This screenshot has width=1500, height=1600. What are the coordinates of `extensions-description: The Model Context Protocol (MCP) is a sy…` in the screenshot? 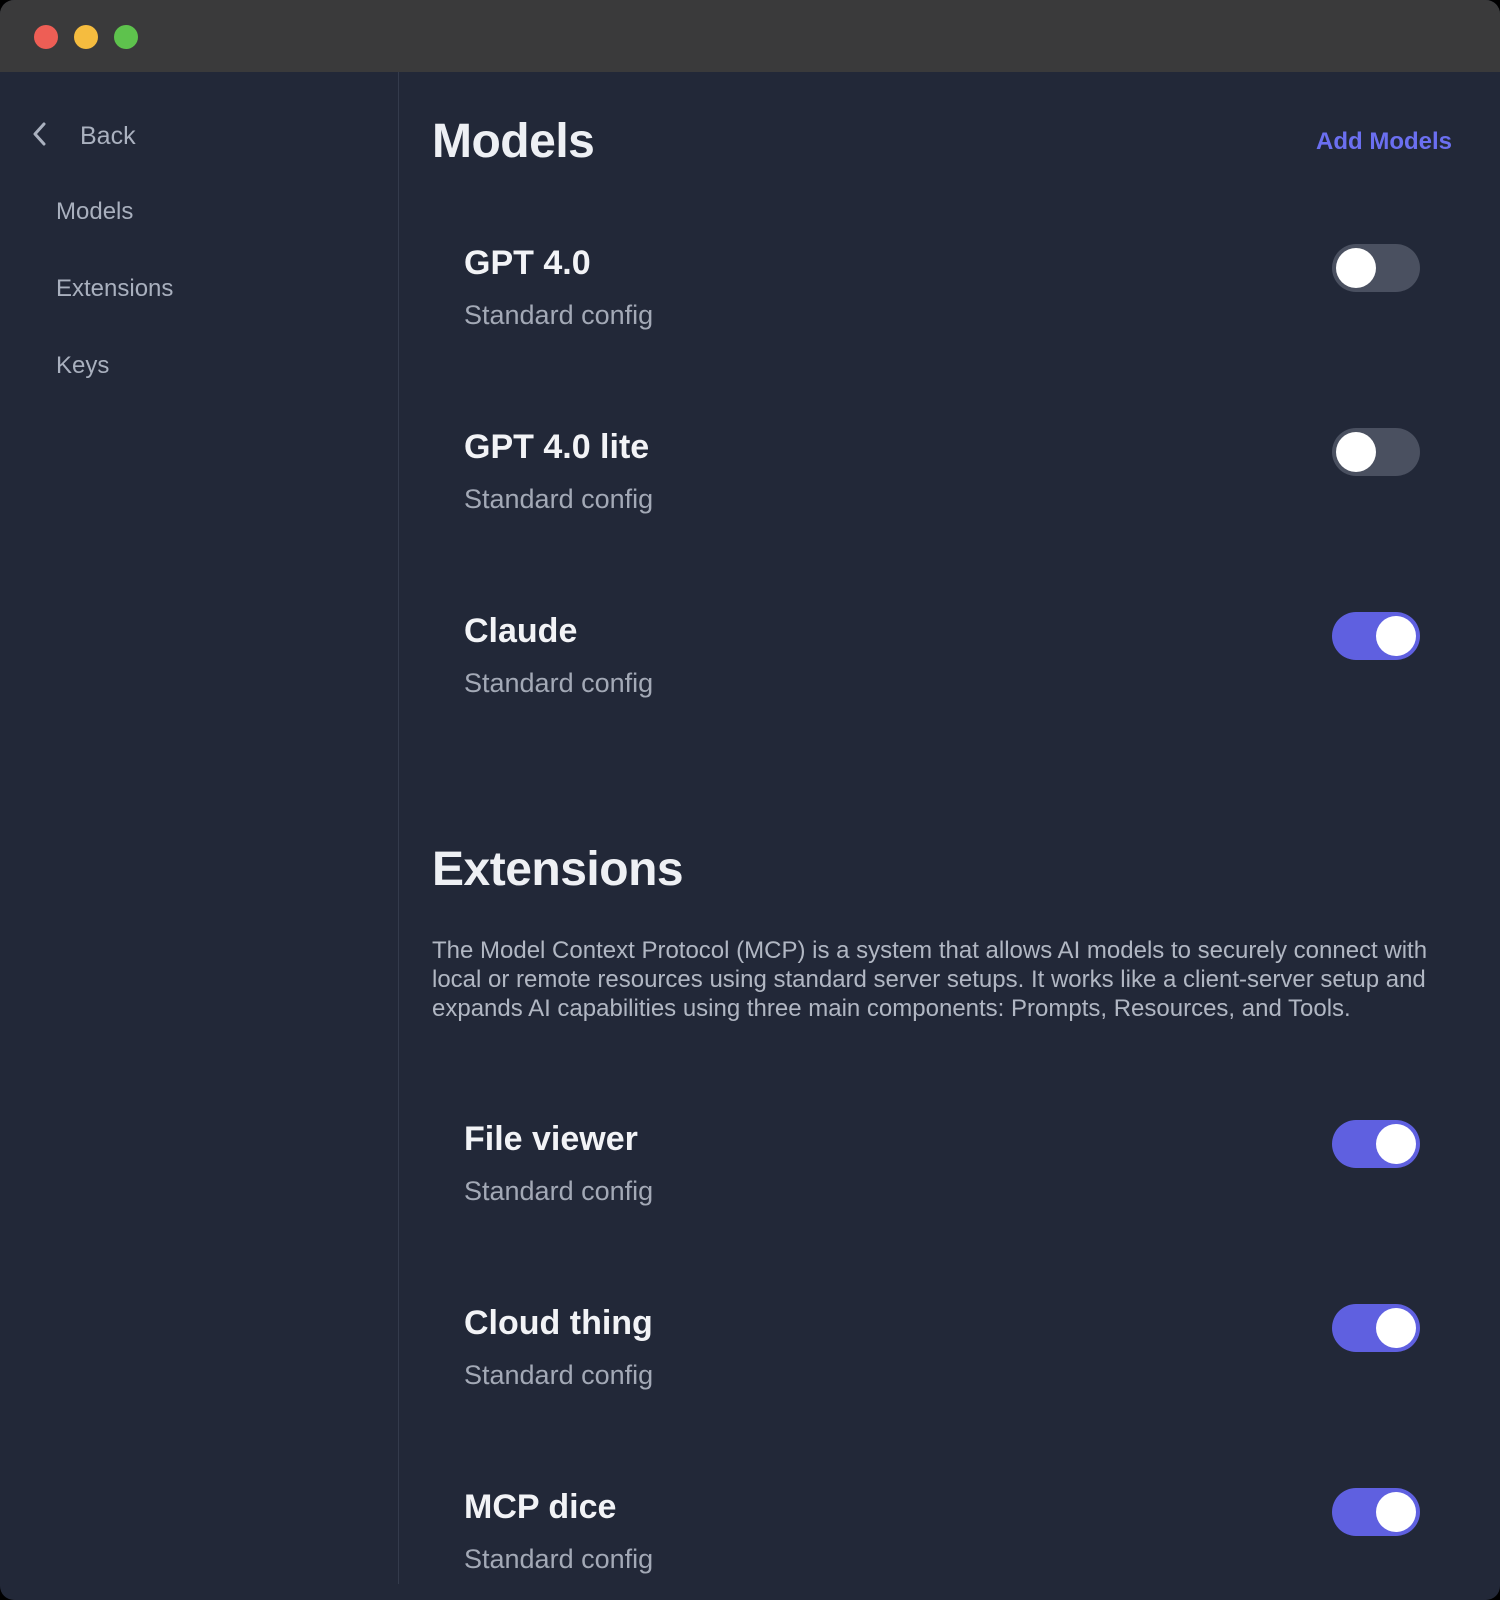 It's located at (930, 979).